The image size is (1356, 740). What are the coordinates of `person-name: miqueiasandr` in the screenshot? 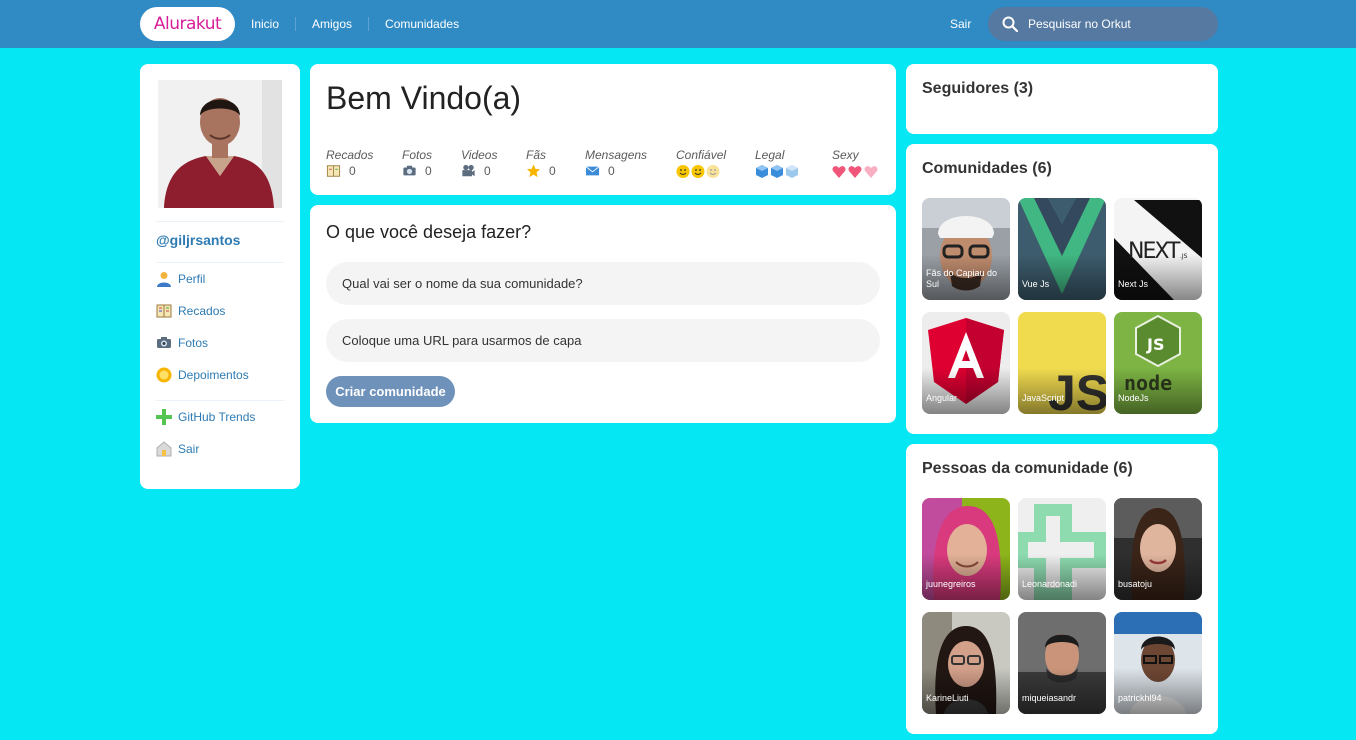 It's located at (1049, 698).